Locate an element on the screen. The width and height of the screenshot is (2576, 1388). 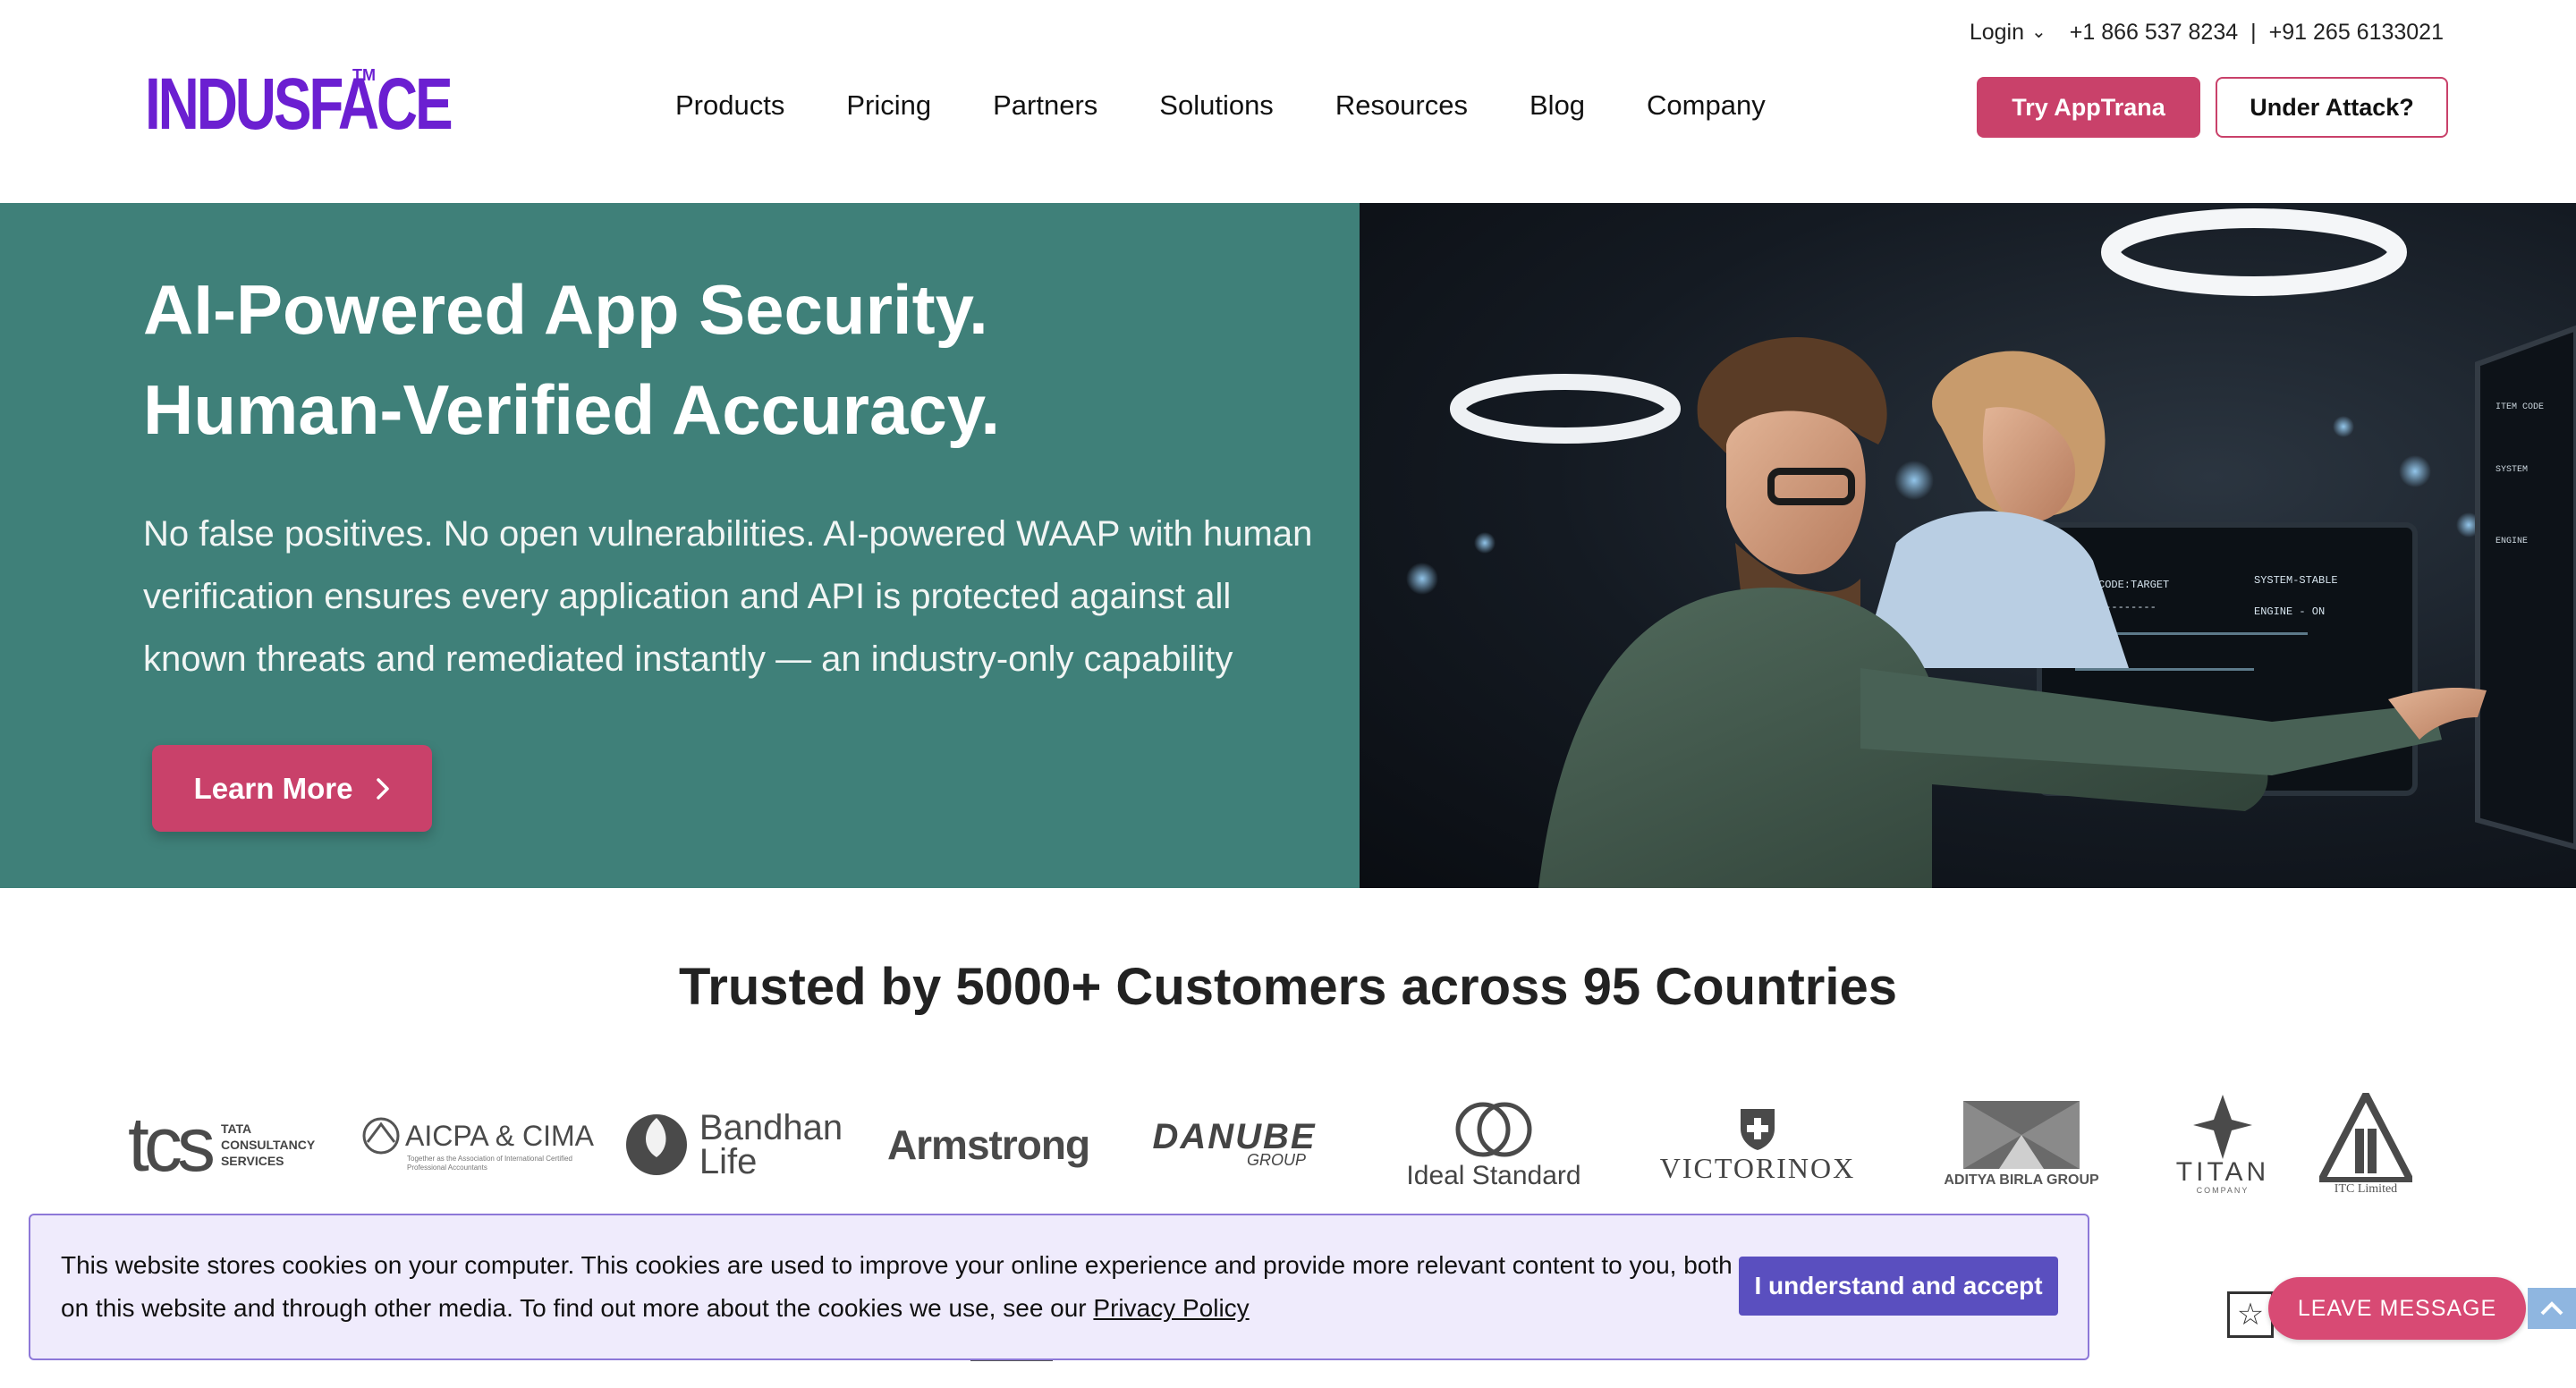
scroll-to-top-button is located at coordinates (2552, 1308).